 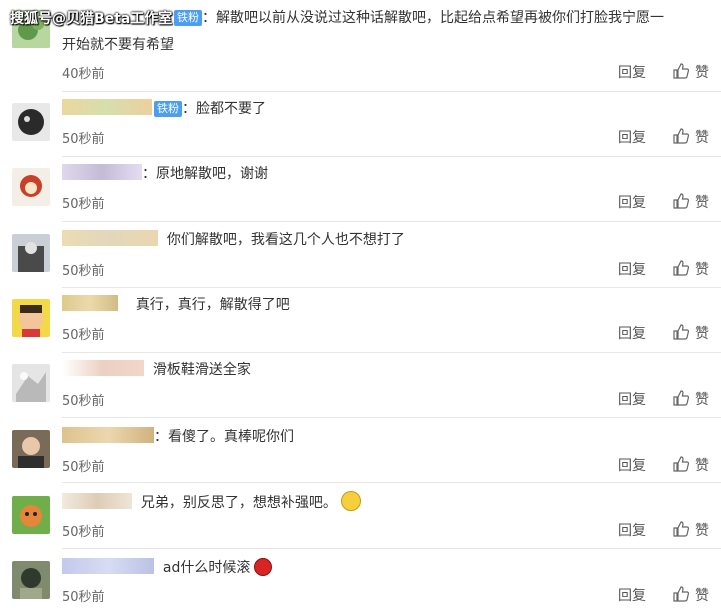 What do you see at coordinates (83, 74) in the screenshot?
I see `comment-time: 40秒前` at bounding box center [83, 74].